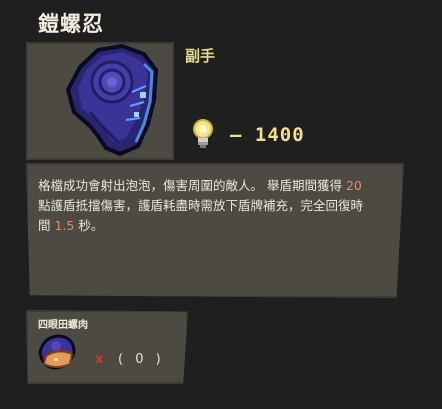  I want to click on desc-line3-post: 秒。, so click(89, 225).